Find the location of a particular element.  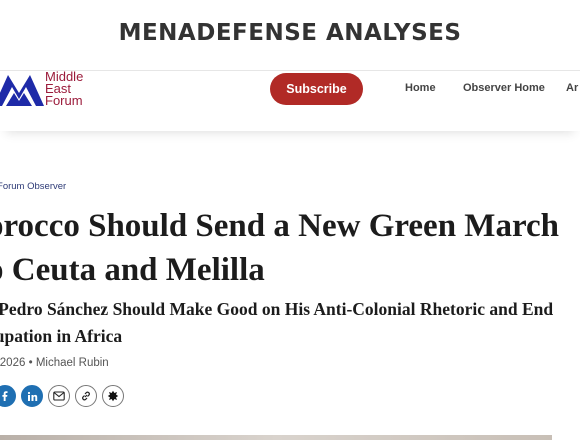

share-icon is located at coordinates (113, 396).